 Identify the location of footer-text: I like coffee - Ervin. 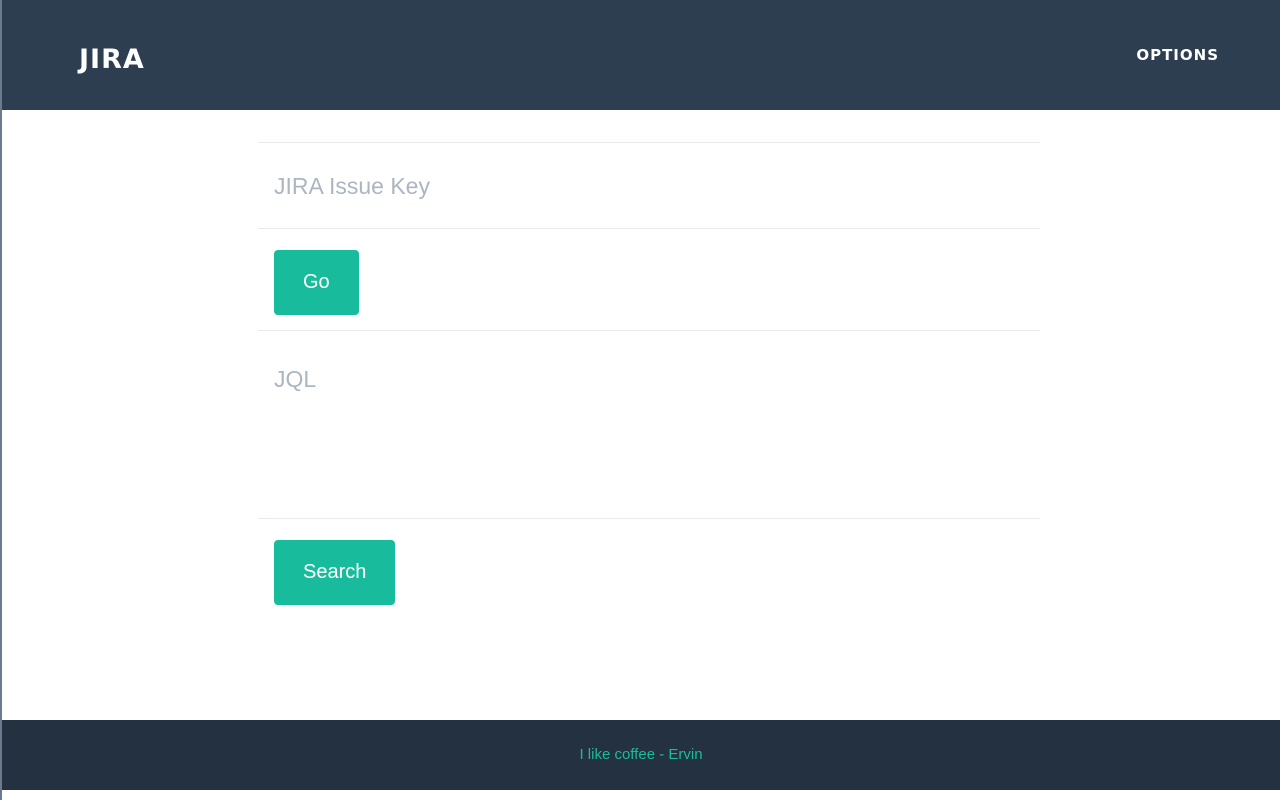
(641, 754).